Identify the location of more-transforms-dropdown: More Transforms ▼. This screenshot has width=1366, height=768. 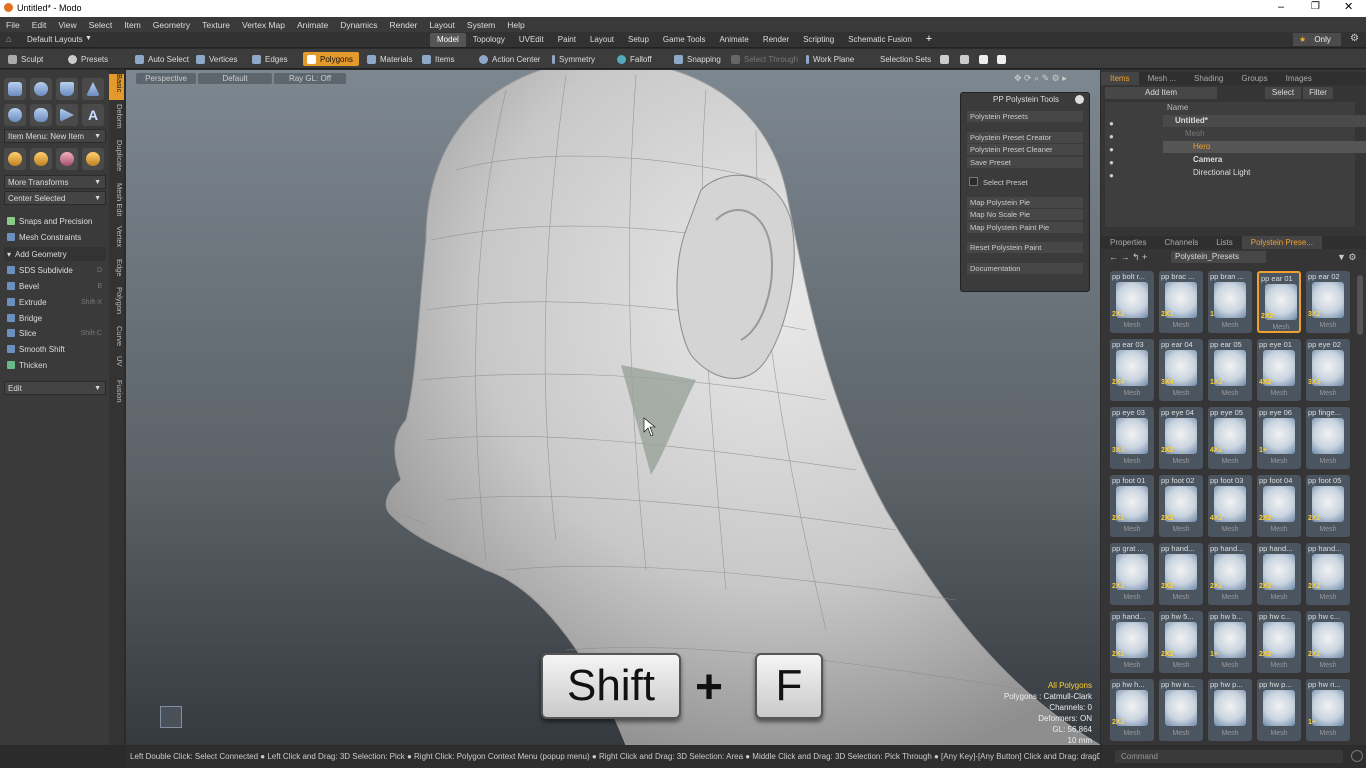
(55, 182).